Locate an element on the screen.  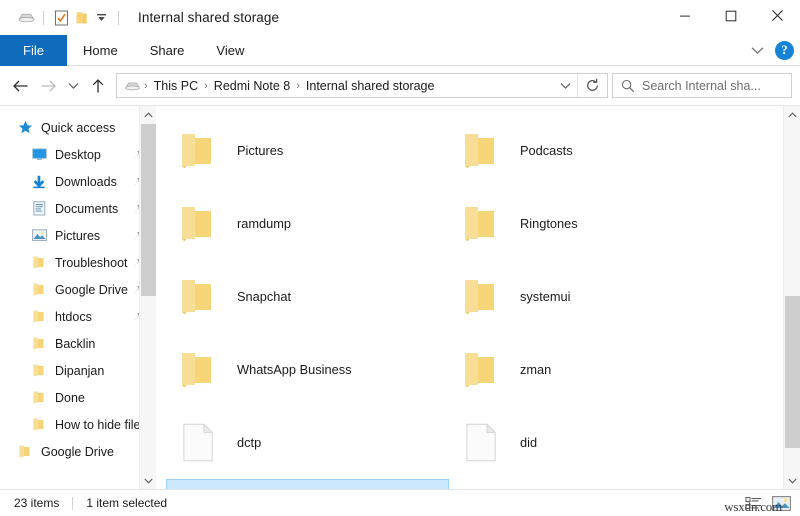
tab-view: View is located at coordinates (230, 50).